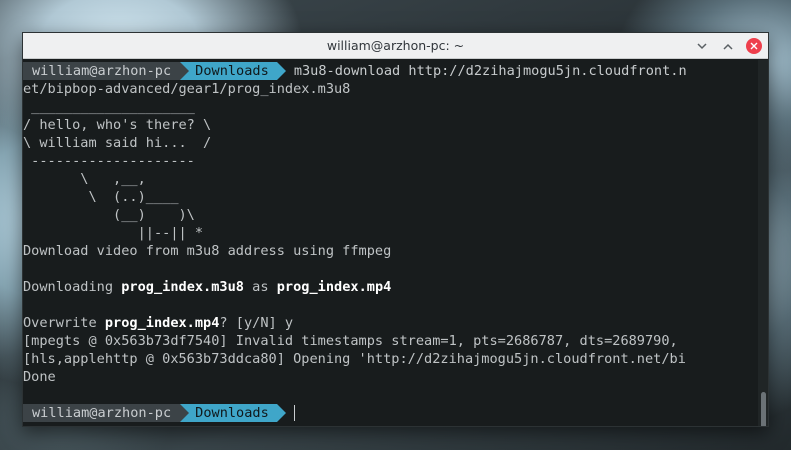 Image resolution: width=791 pixels, height=450 pixels. Describe the element at coordinates (72, 287) in the screenshot. I see `downloading-prefix: Downloading` at that location.